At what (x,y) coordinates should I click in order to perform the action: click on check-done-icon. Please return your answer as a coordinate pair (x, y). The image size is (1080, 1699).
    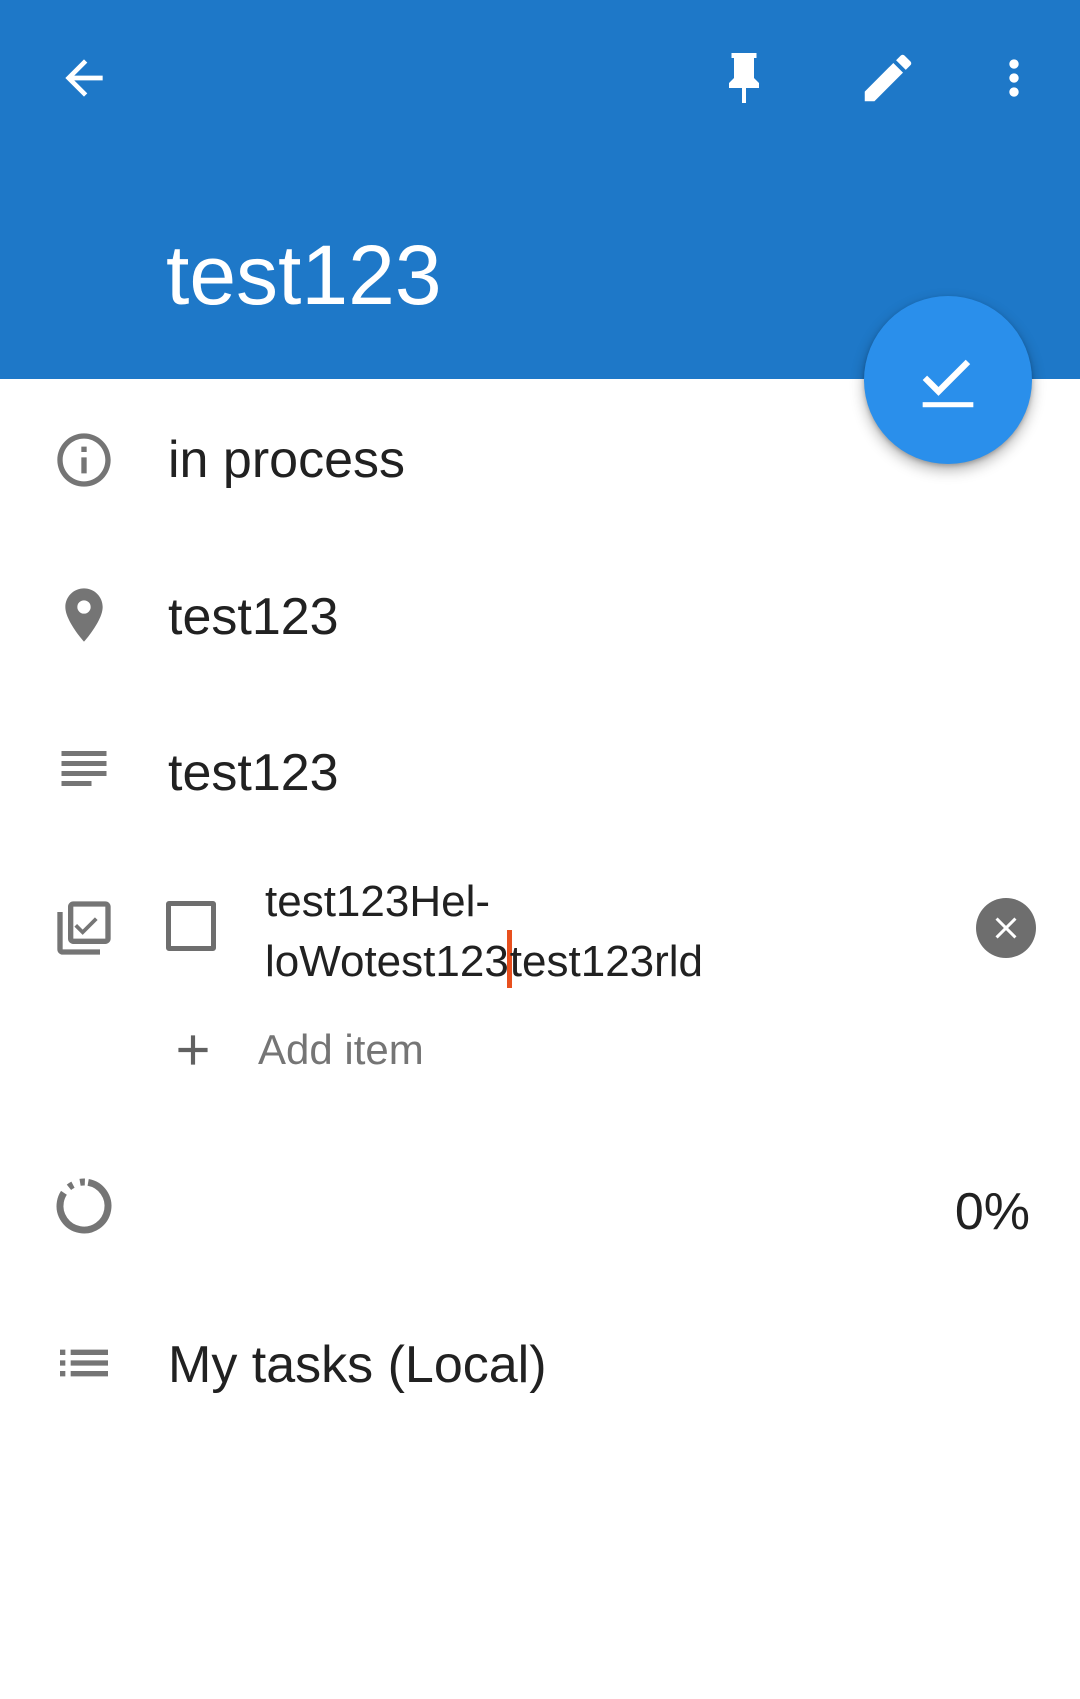
    Looking at the image, I should click on (948, 383).